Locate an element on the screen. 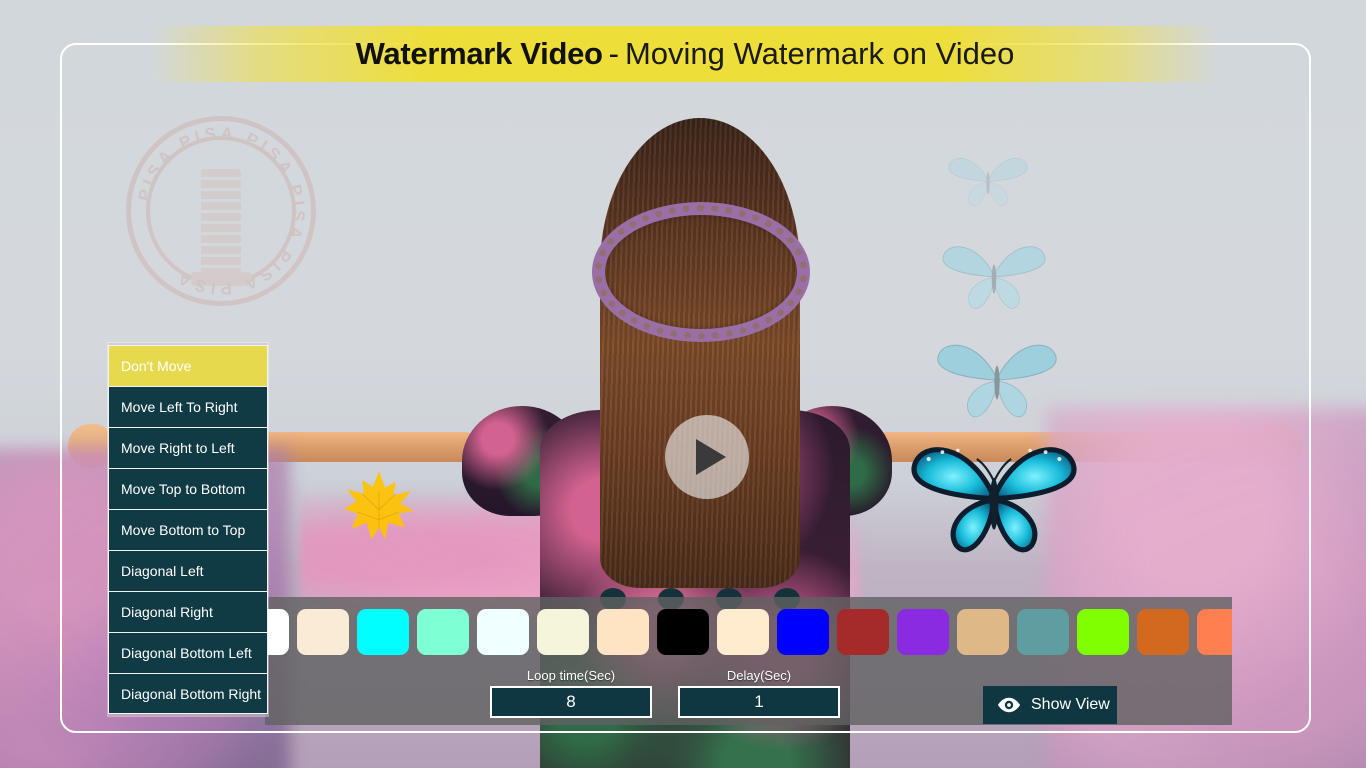 The height and width of the screenshot is (768, 1366). control-bar: Loop time(Sec) 8 Delay(Sec) 1 Show View is located at coordinates (748, 661).